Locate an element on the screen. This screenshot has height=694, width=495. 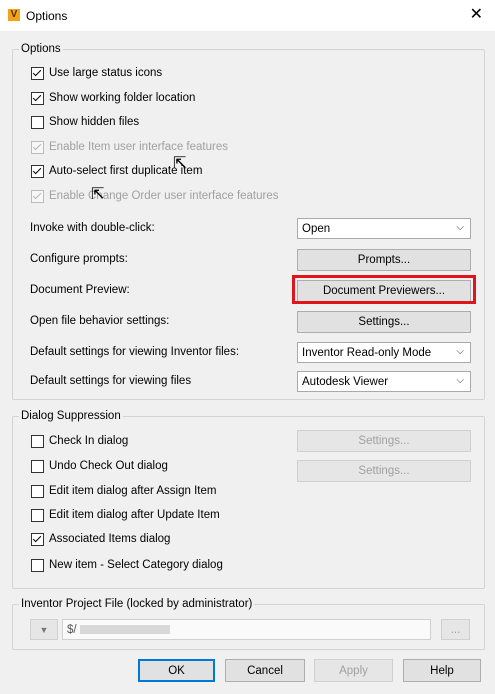
checkbox-label: Check In dialog is located at coordinates (89, 441).